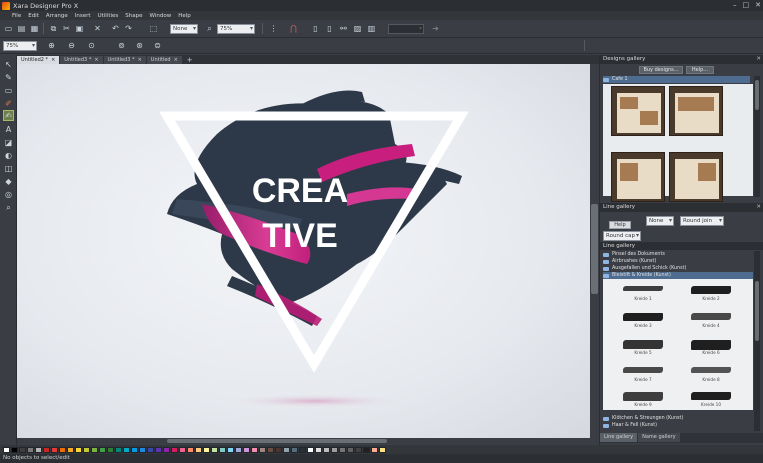  What do you see at coordinates (643, 375) in the screenshot?
I see `stroke-kreide-7: Kreide 7` at bounding box center [643, 375].